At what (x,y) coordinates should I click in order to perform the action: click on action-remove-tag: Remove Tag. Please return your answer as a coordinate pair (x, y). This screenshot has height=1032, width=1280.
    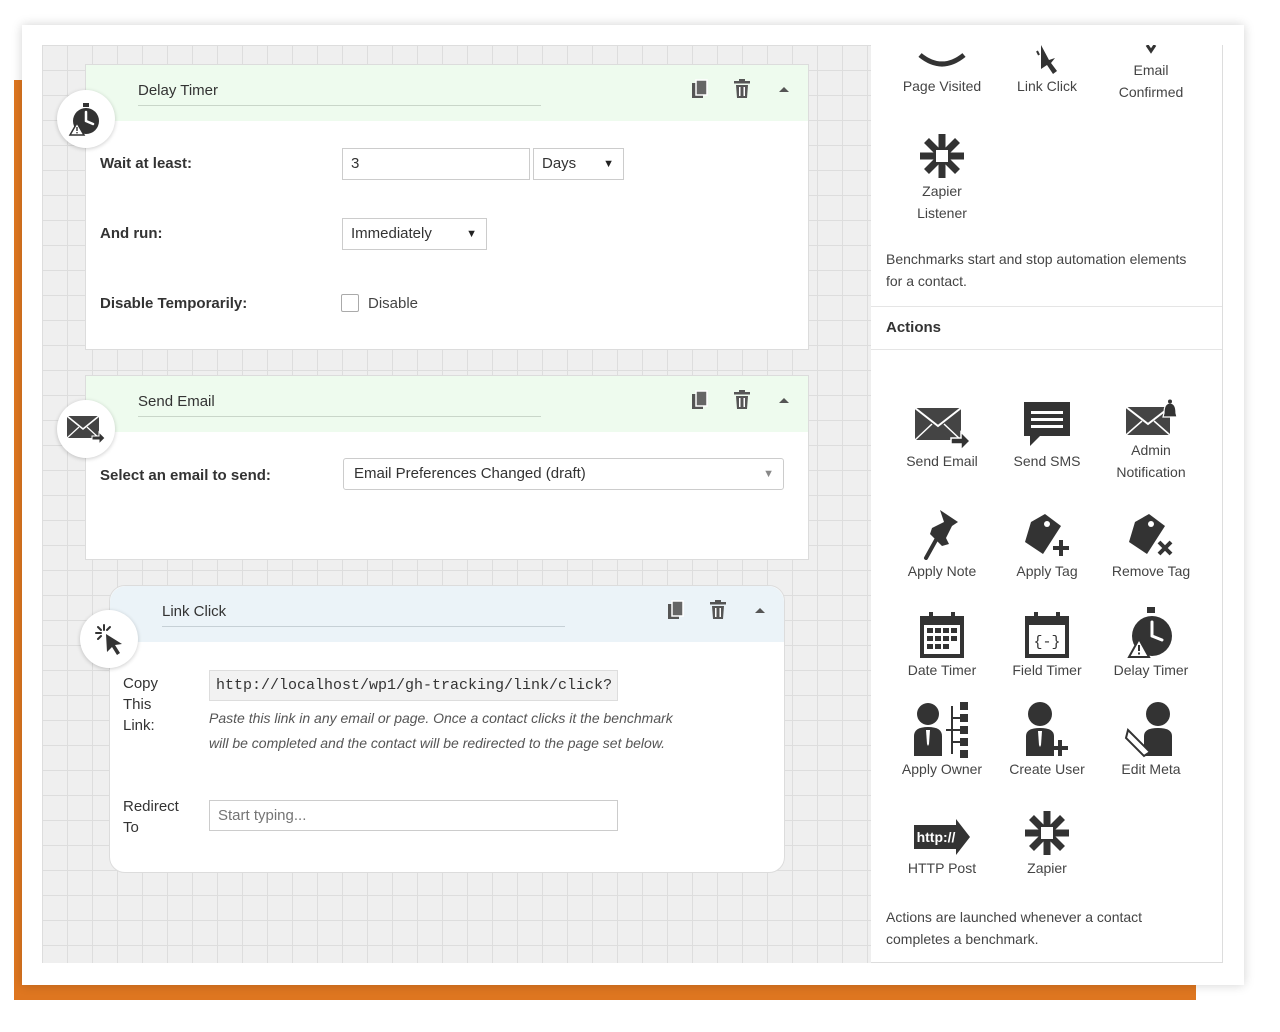
    Looking at the image, I should click on (1151, 541).